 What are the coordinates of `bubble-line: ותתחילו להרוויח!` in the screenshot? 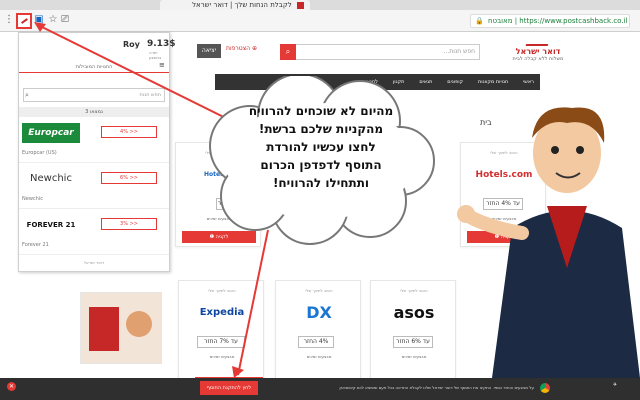 It's located at (321, 183).